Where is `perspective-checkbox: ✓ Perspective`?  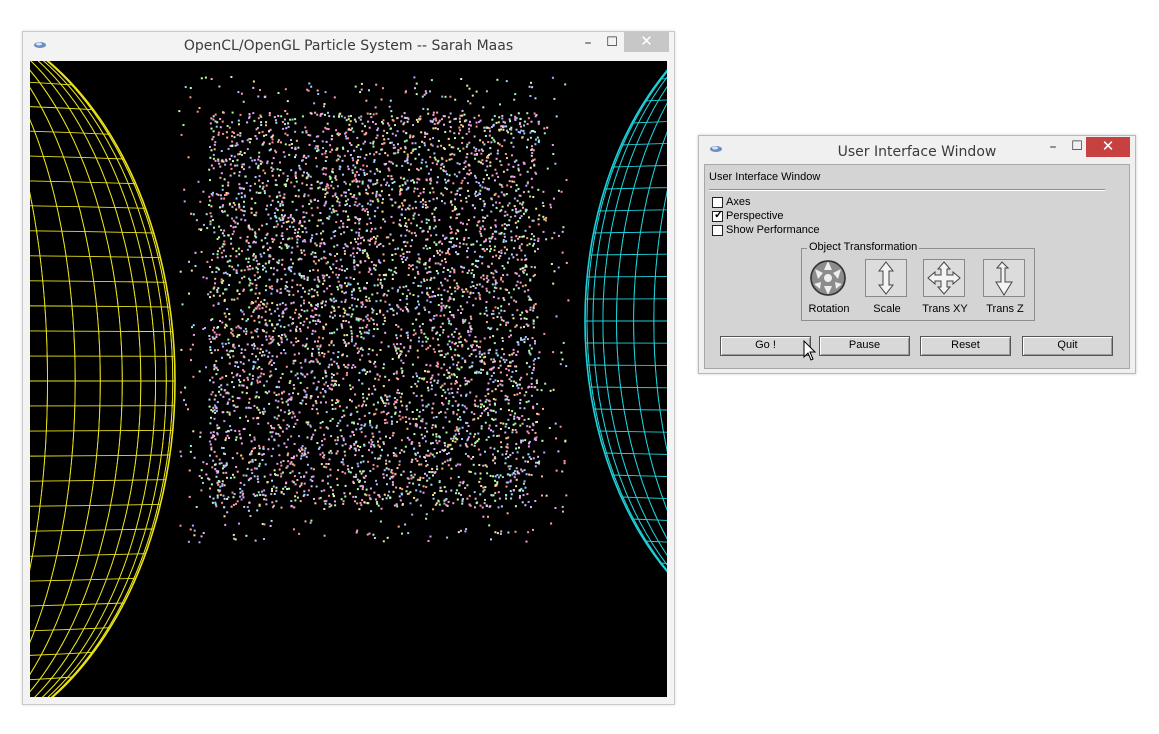 perspective-checkbox: ✓ Perspective is located at coordinates (748, 216).